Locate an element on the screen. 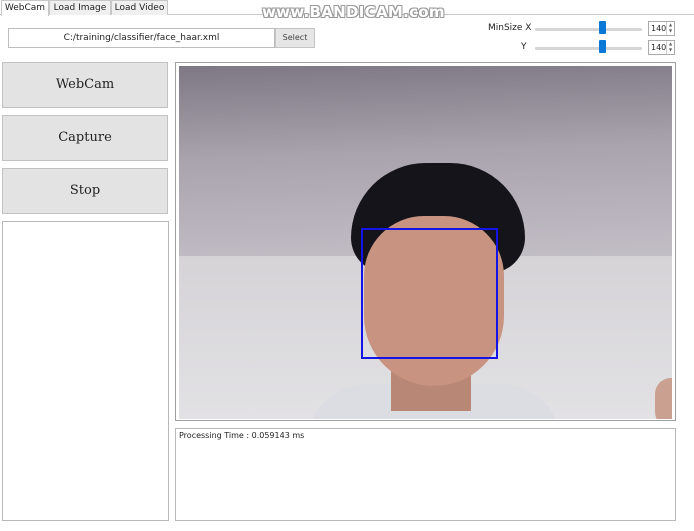  minsize-y-spinbox: 140 ▲ ▼ is located at coordinates (661, 47).